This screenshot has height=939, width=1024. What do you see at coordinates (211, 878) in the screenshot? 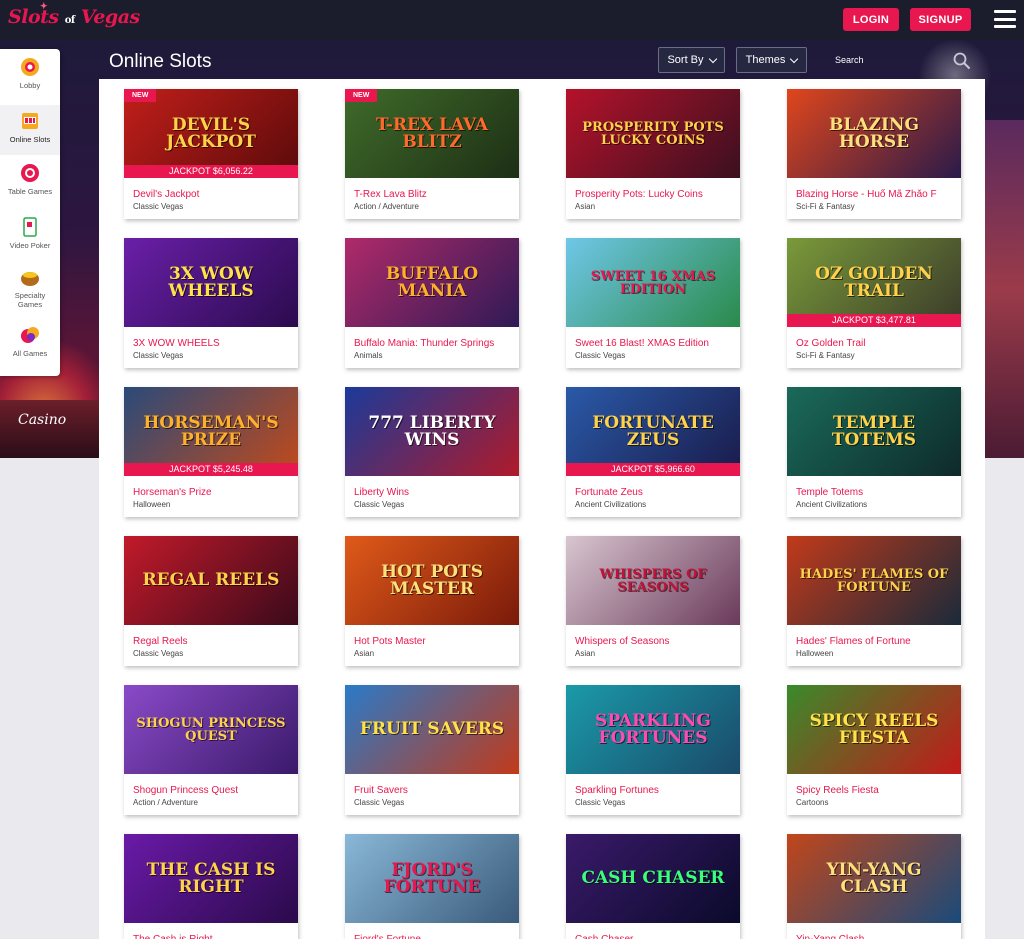
I see `game-thumbnail: THE CASH IS RIGHT` at bounding box center [211, 878].